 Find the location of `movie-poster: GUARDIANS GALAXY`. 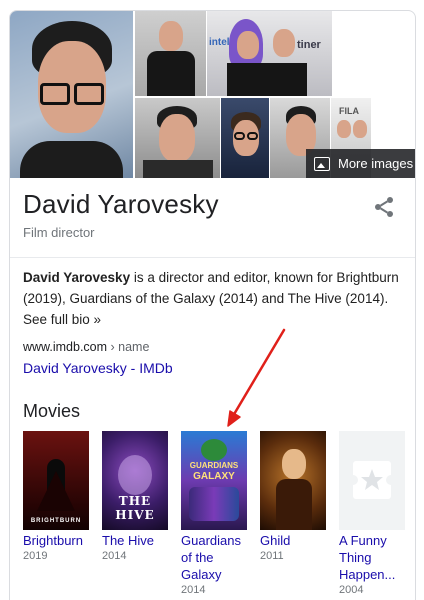

movie-poster: GUARDIANS GALAXY is located at coordinates (214, 480).